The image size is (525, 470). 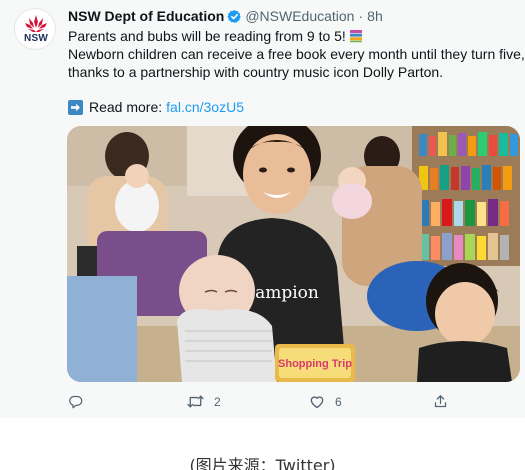 What do you see at coordinates (262, 404) in the screenshot?
I see `action-bar: 2 6` at bounding box center [262, 404].